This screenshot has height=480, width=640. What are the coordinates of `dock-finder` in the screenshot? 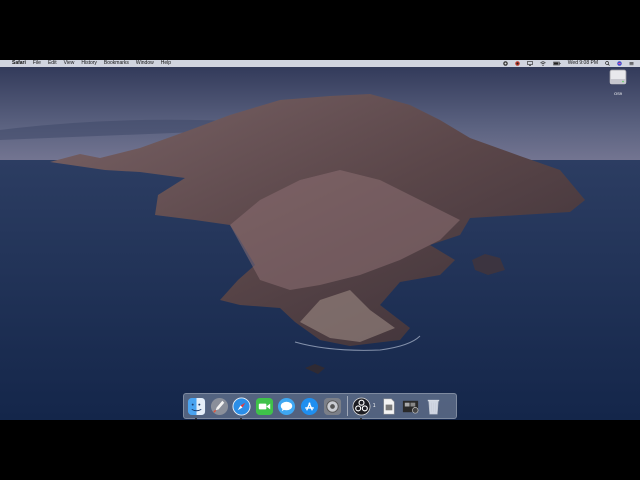 It's located at (196, 408).